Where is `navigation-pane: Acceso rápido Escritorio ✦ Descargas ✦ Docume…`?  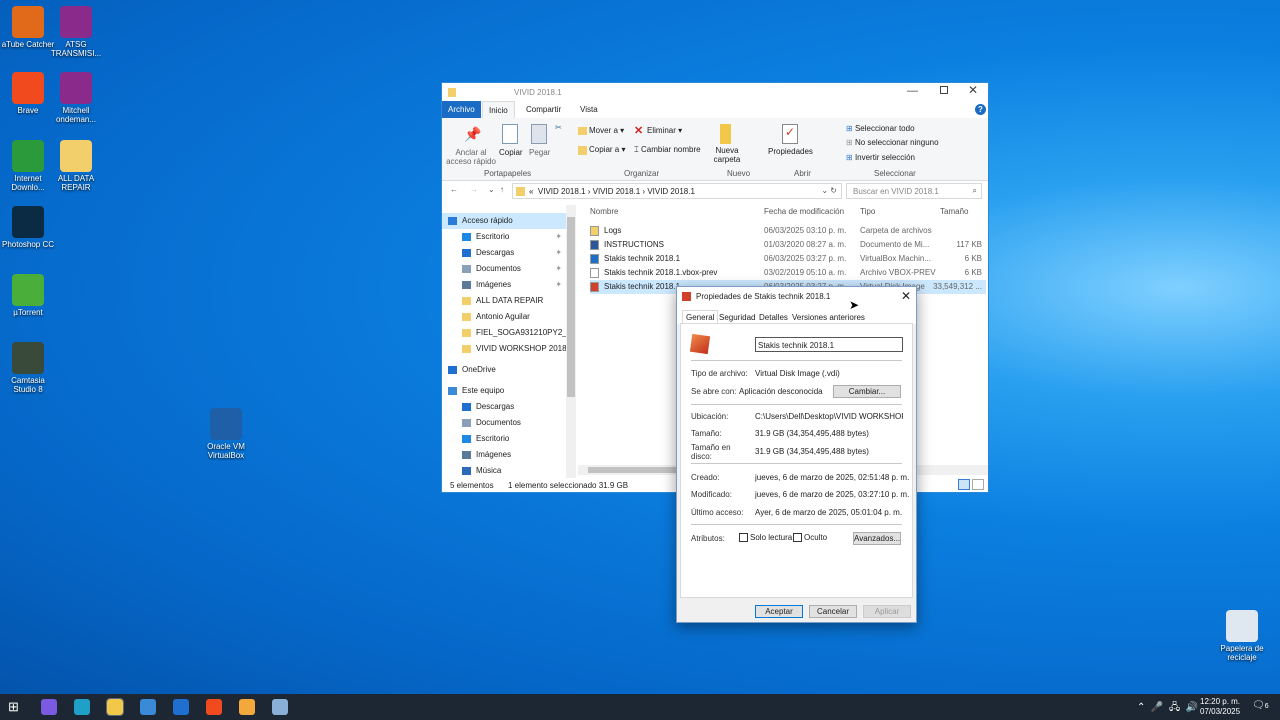
navigation-pane: Acceso rápido Escritorio ✦ Descargas ✦ Docume… is located at coordinates (504, 345).